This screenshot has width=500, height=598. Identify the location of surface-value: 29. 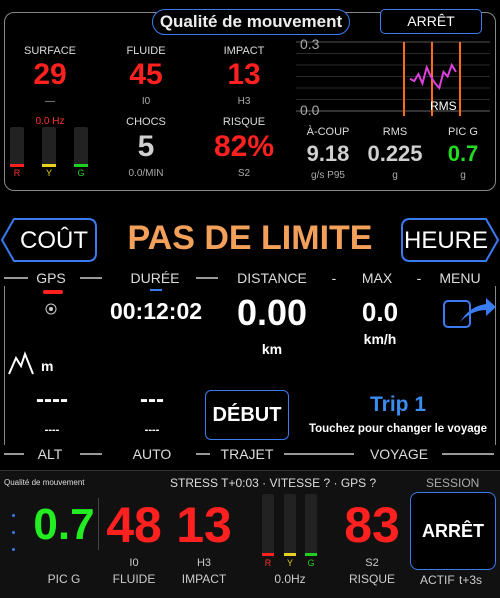
(50, 74).